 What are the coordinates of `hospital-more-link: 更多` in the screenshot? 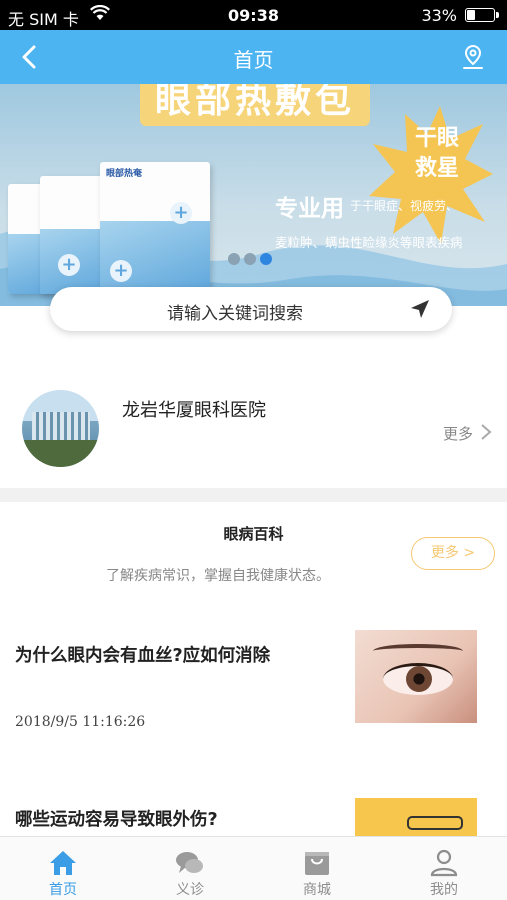 It's located at (458, 433).